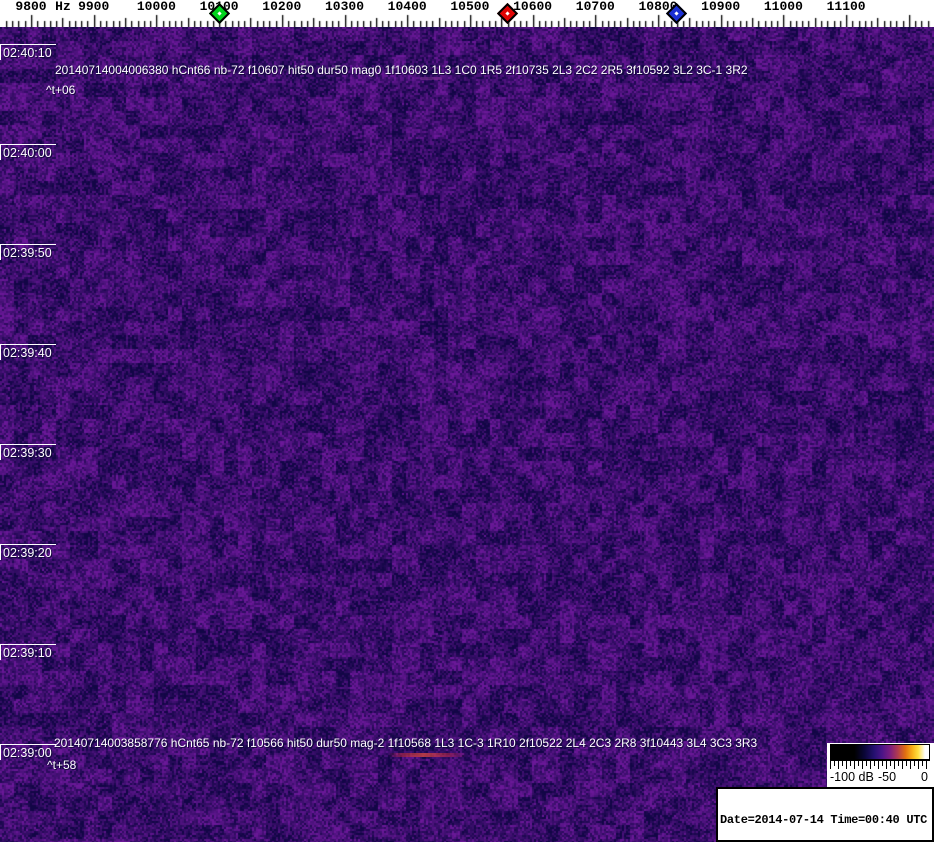 This screenshot has width=934, height=842. Describe the element at coordinates (470, 7) in the screenshot. I see `freq-axis-label: 10500` at that location.